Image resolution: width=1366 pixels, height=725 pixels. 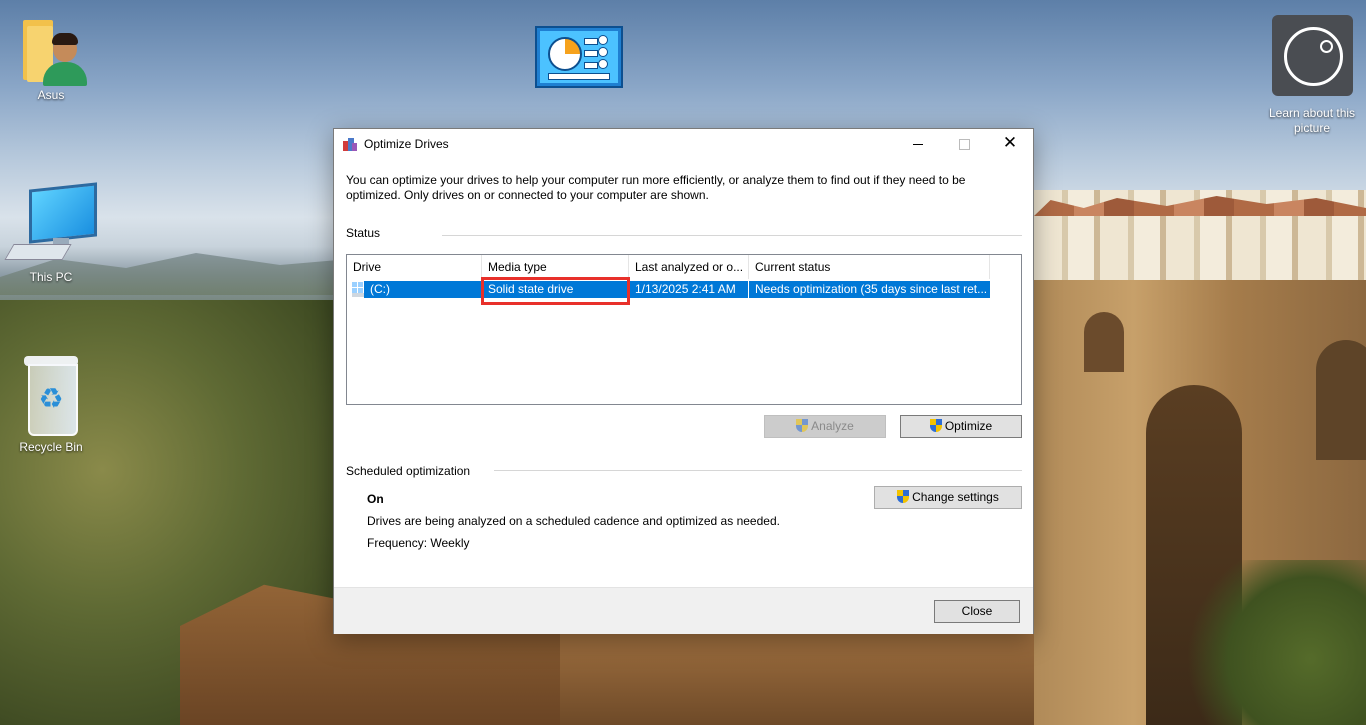 What do you see at coordinates (683, 144) in the screenshot?
I see `title-bar: Optimize Drives ✕` at bounding box center [683, 144].